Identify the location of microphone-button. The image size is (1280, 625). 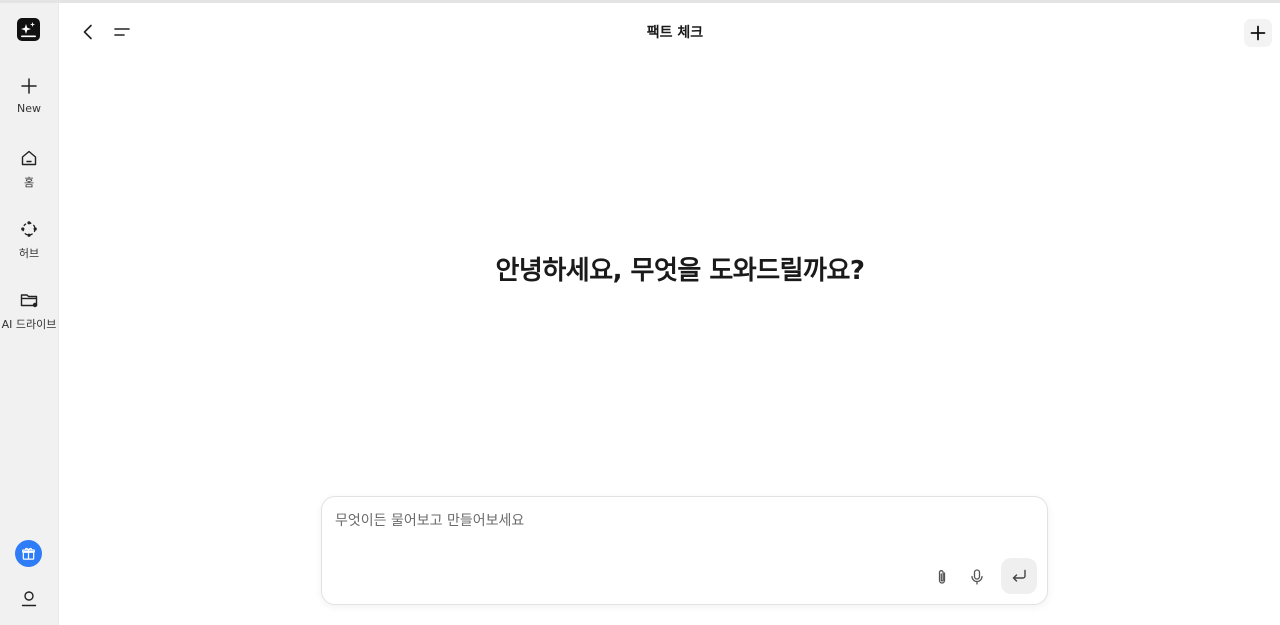
(977, 577).